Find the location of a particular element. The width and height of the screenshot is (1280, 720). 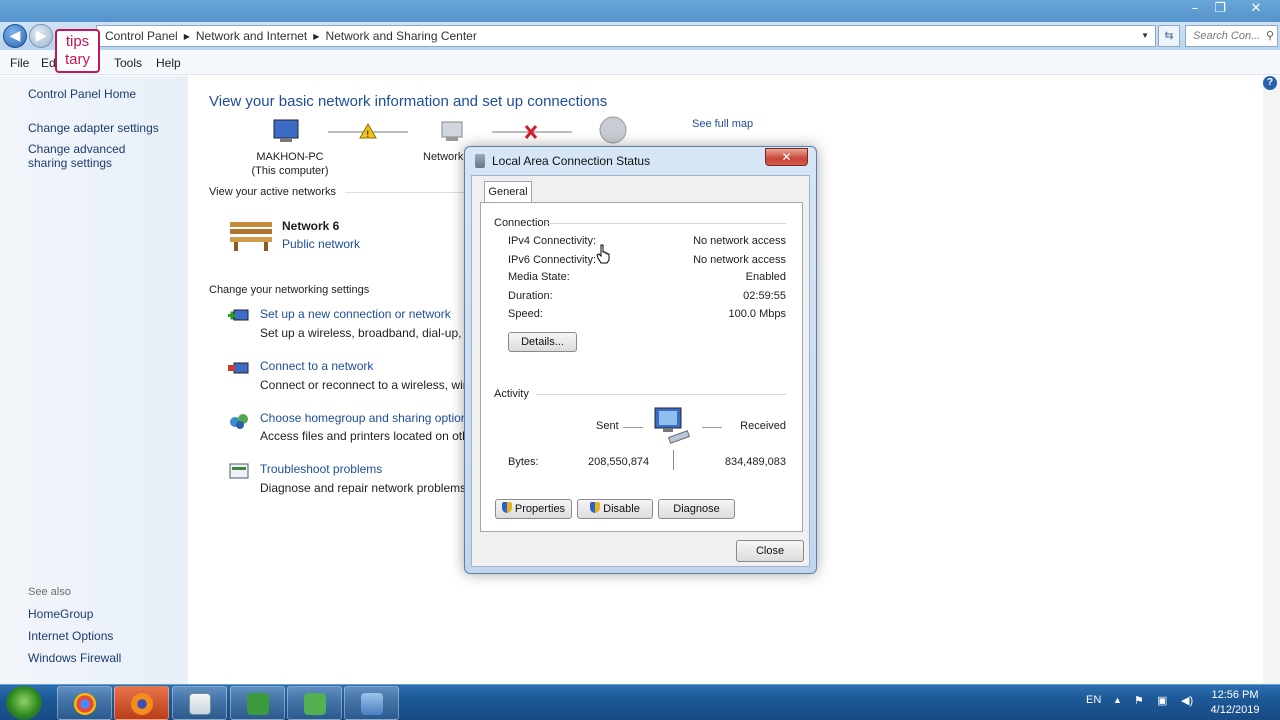

search-input: Search Con... ⚲ is located at coordinates (1231, 36).